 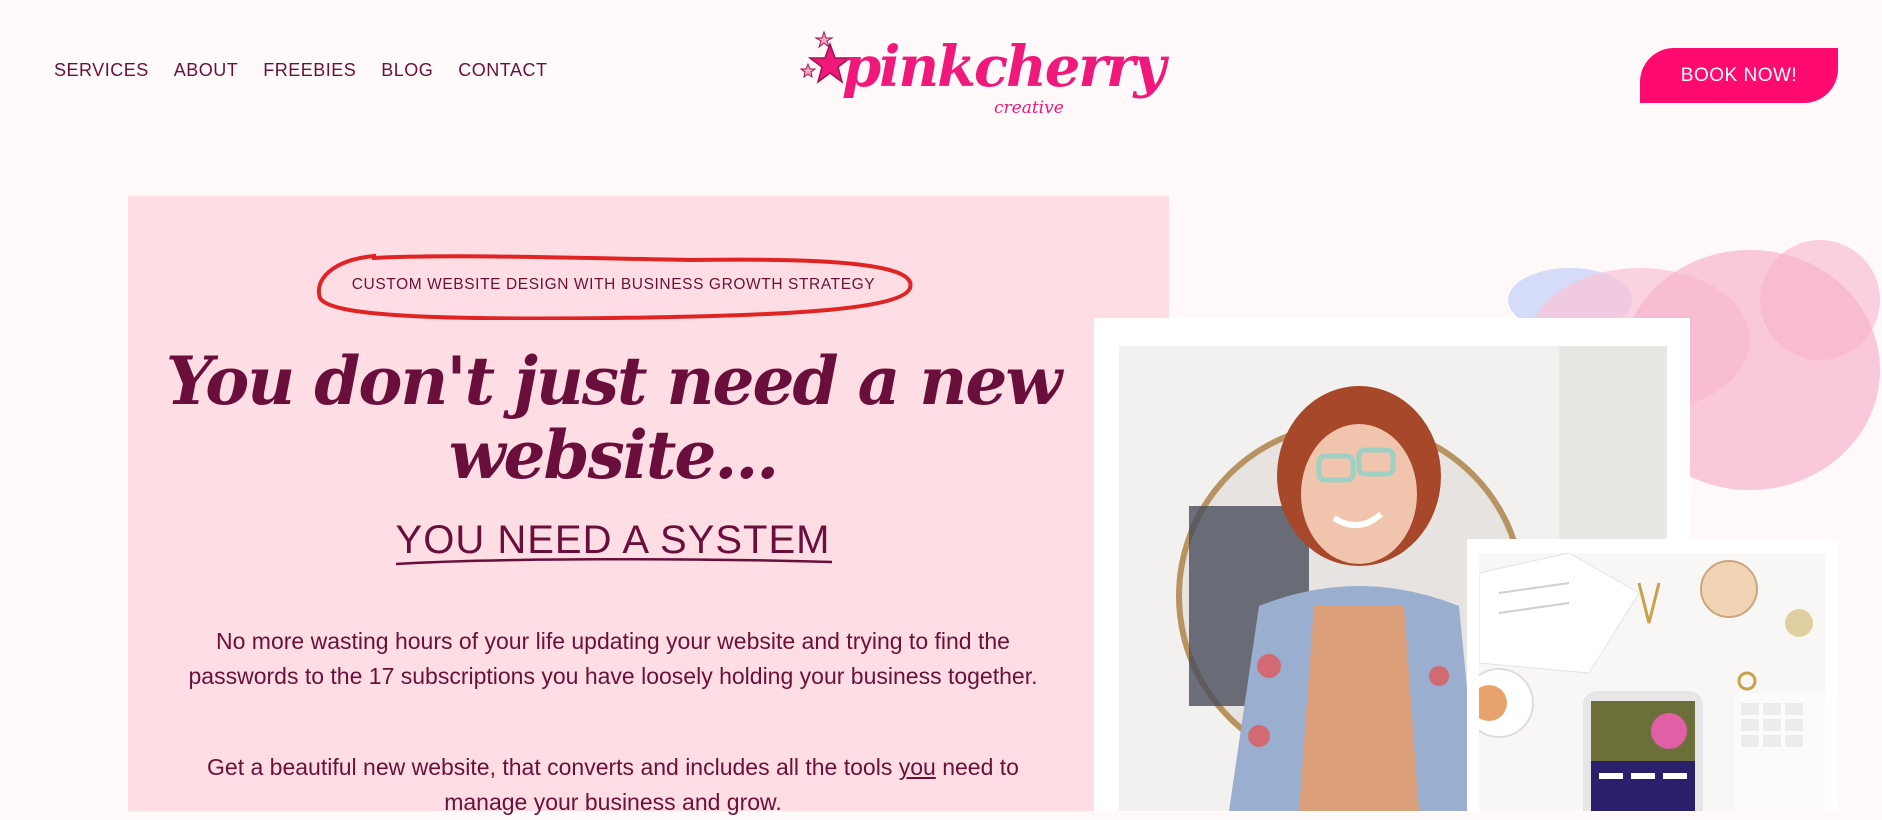 I want to click on nav-contact: CONTACT, so click(x=502, y=70).